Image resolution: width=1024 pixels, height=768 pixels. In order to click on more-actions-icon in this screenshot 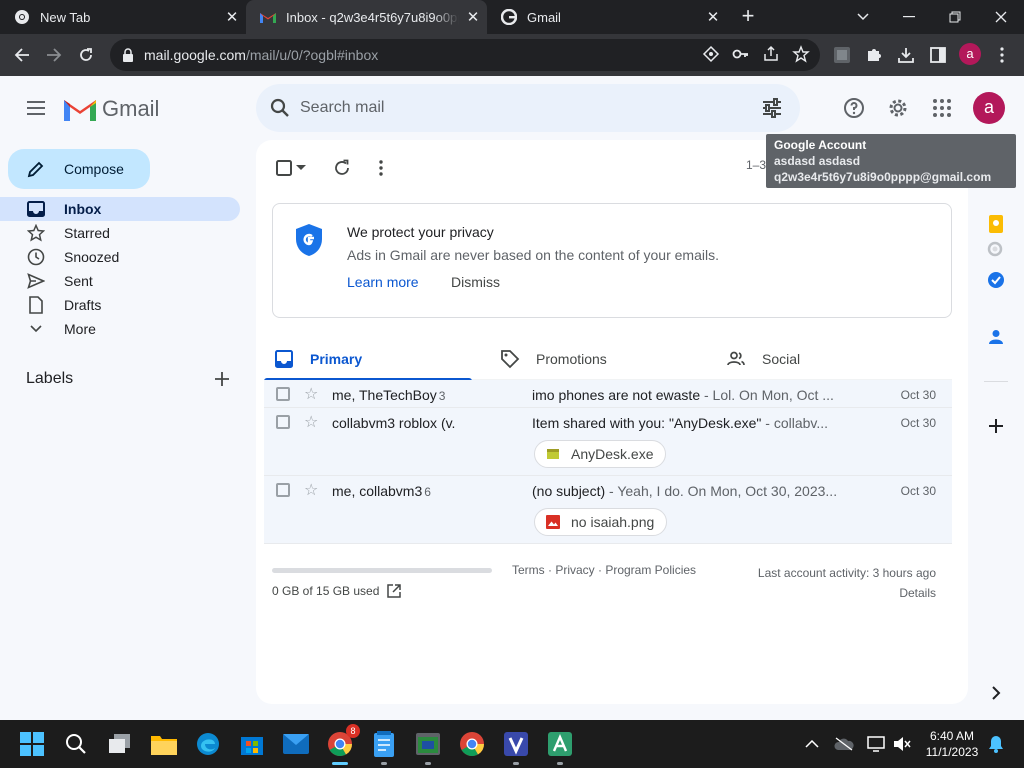, I will do `click(381, 168)`.